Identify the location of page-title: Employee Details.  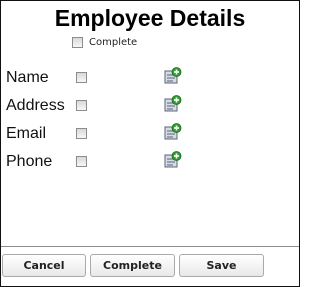
(150, 18).